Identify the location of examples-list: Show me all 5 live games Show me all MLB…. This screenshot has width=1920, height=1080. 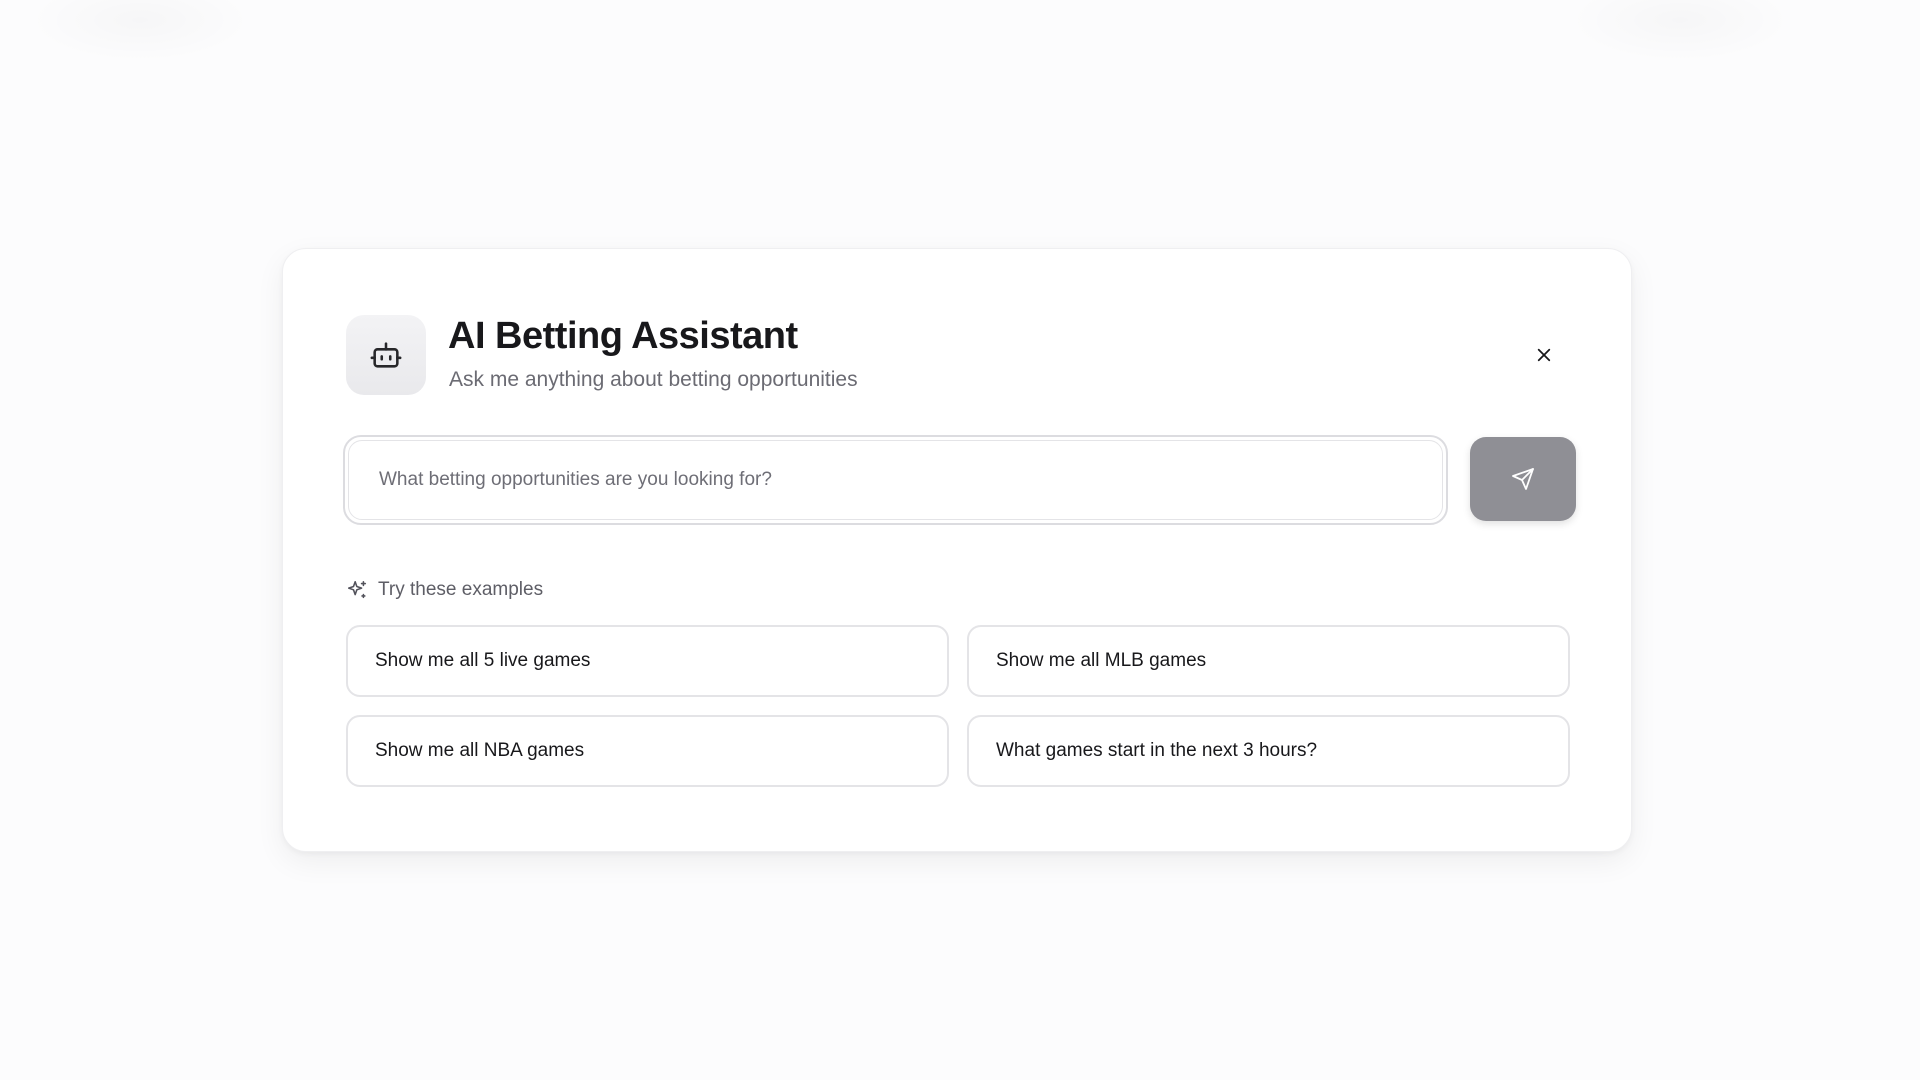
(958, 706).